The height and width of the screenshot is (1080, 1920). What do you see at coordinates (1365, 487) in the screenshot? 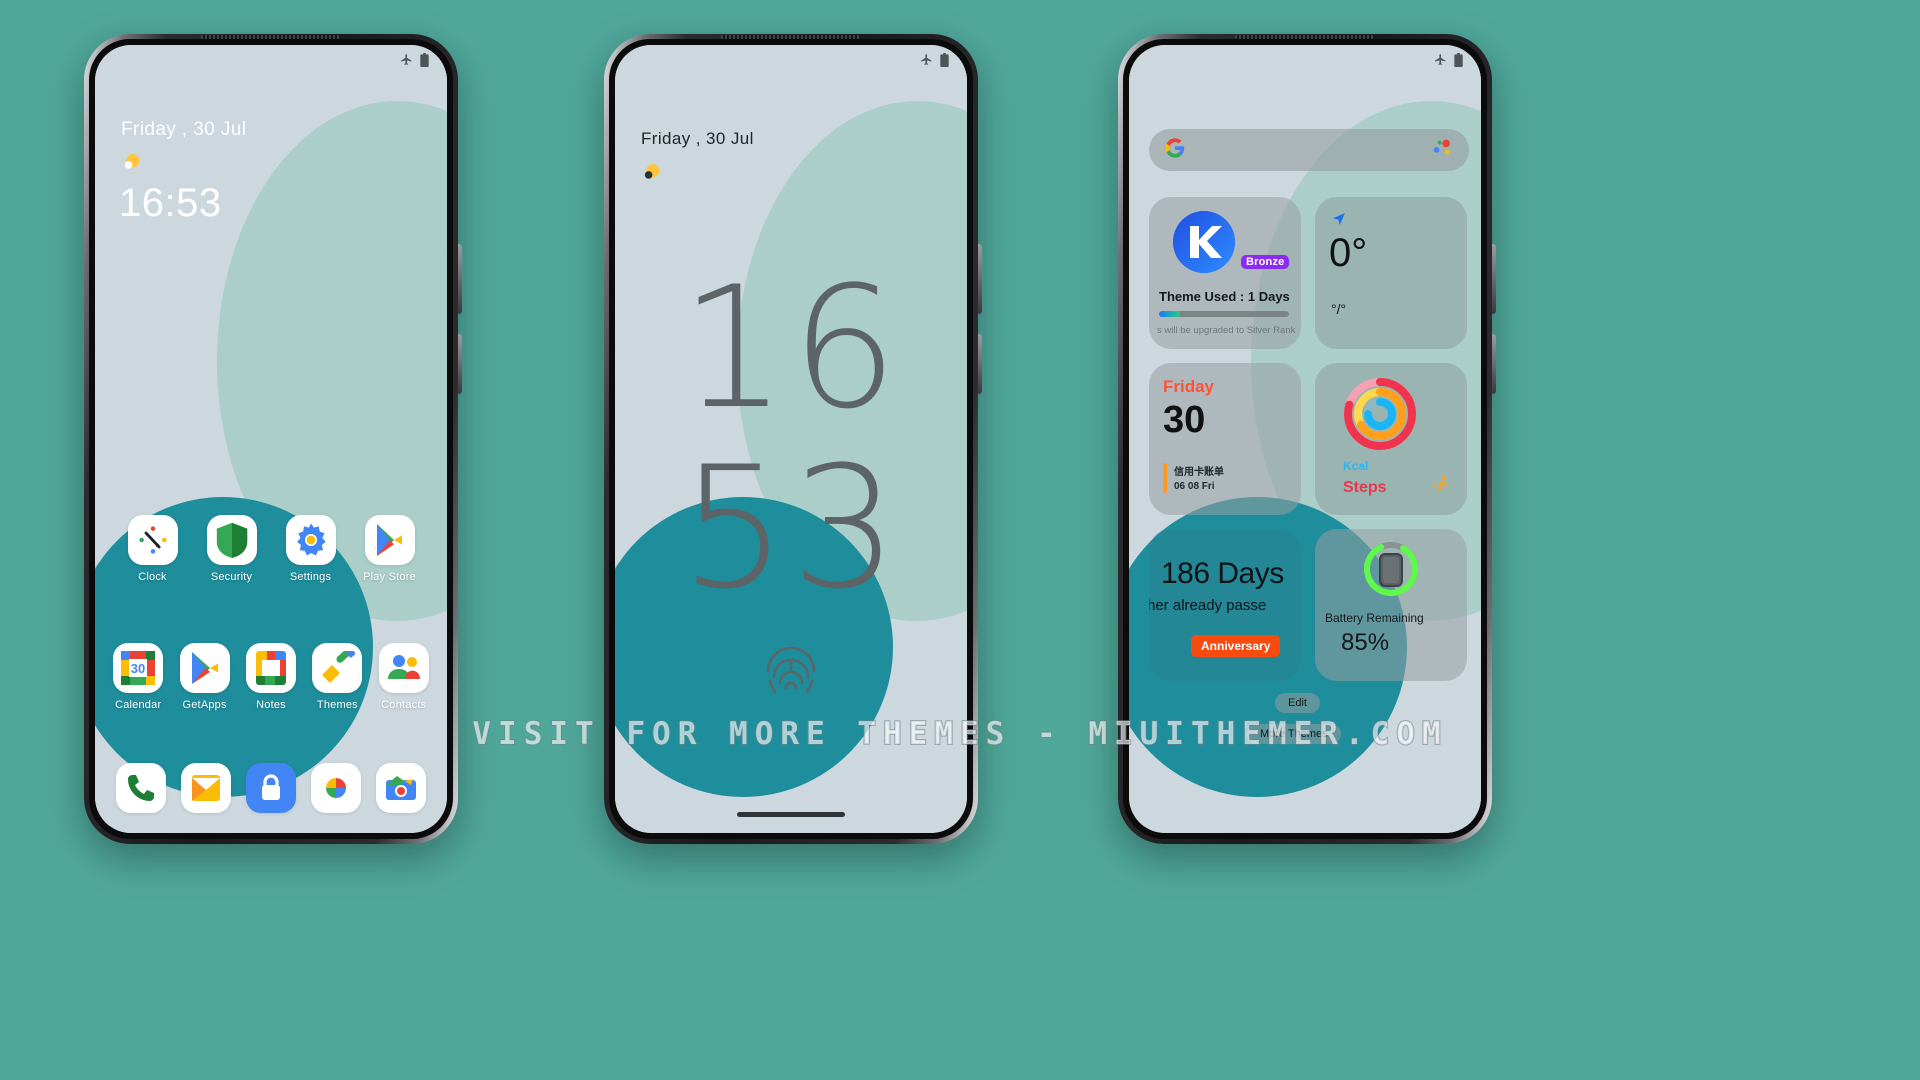
I see `steps-label: Steps` at bounding box center [1365, 487].